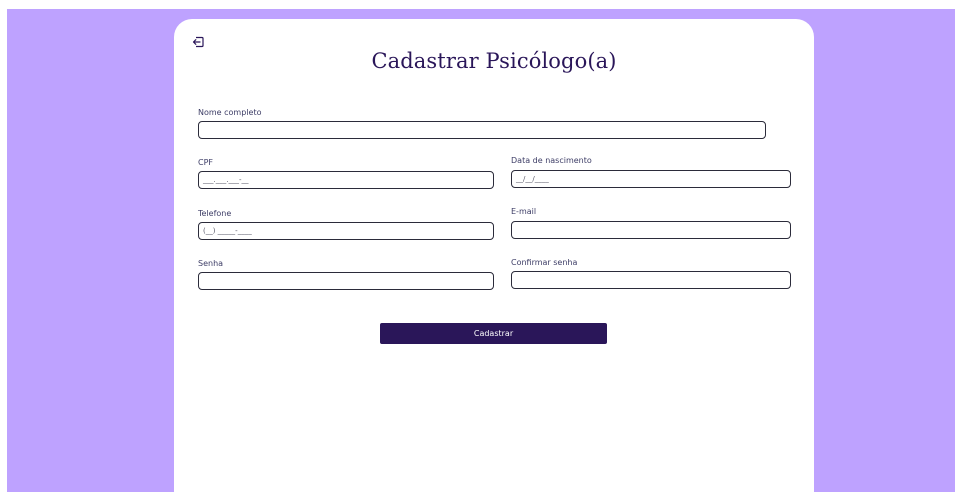  Describe the element at coordinates (494, 61) in the screenshot. I see `page-title: Cadastrar Psicólogo(a)` at that location.